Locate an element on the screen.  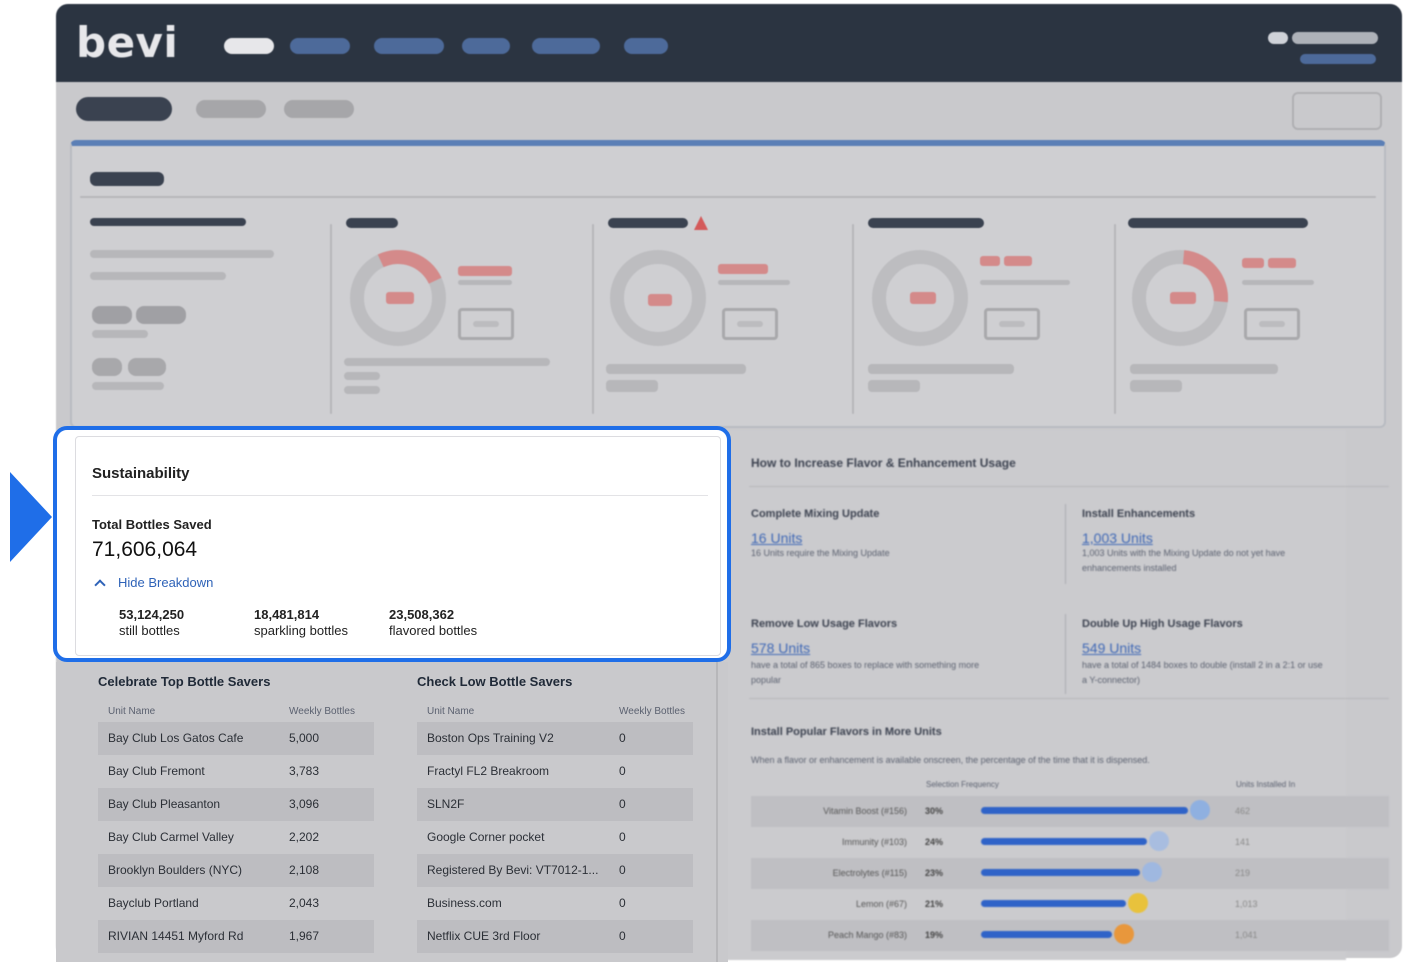
breakdown-label: sparkling bottles is located at coordinates (301, 630).